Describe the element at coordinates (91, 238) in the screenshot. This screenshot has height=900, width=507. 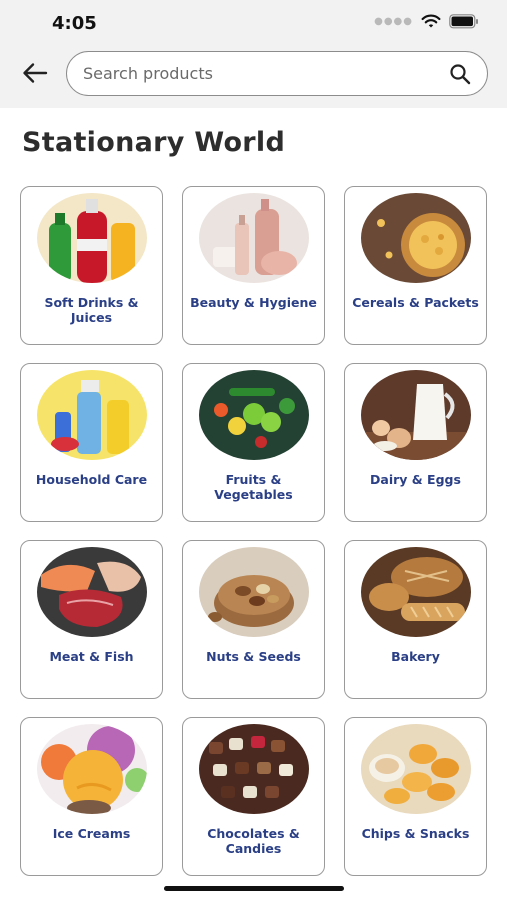
I see `soft-drinks-image` at that location.